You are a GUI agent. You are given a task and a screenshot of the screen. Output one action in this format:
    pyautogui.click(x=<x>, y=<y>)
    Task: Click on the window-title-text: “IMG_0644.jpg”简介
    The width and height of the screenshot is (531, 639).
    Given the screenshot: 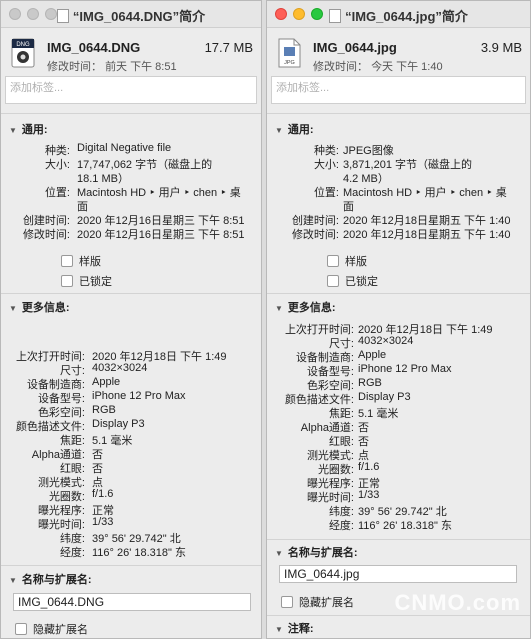 What is the action you would take?
    pyautogui.click(x=406, y=16)
    